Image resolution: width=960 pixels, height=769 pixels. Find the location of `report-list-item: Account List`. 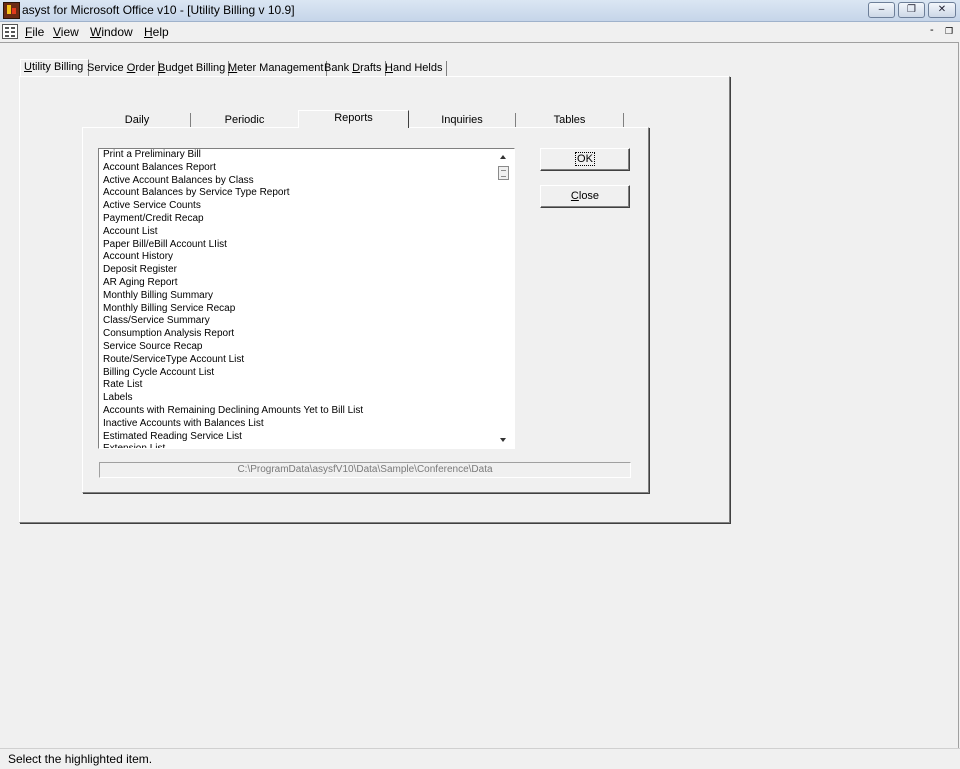

report-list-item: Account List is located at coordinates (297, 232).